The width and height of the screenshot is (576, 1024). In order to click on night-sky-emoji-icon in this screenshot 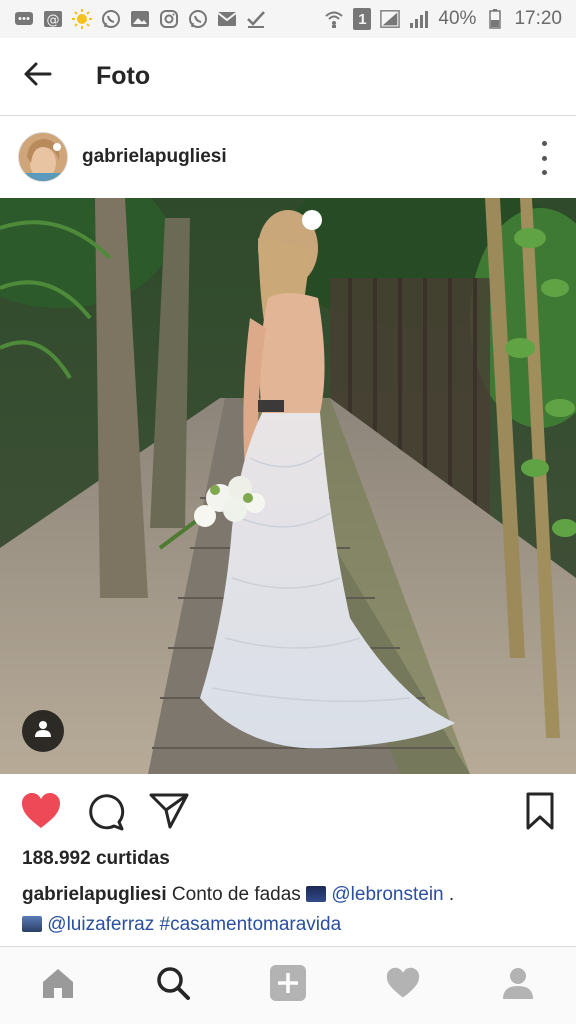, I will do `click(316, 894)`.